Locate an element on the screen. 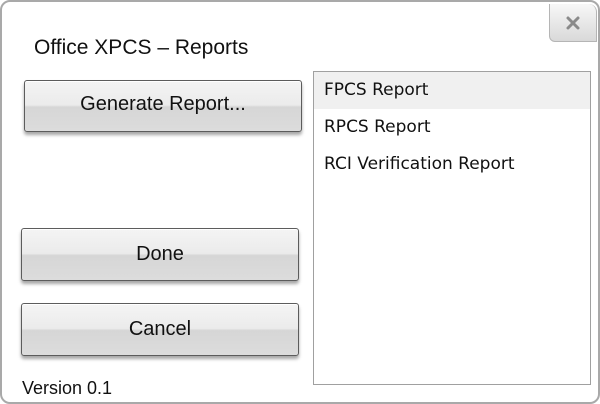 This screenshot has height=404, width=600. close-icon is located at coordinates (573, 22).